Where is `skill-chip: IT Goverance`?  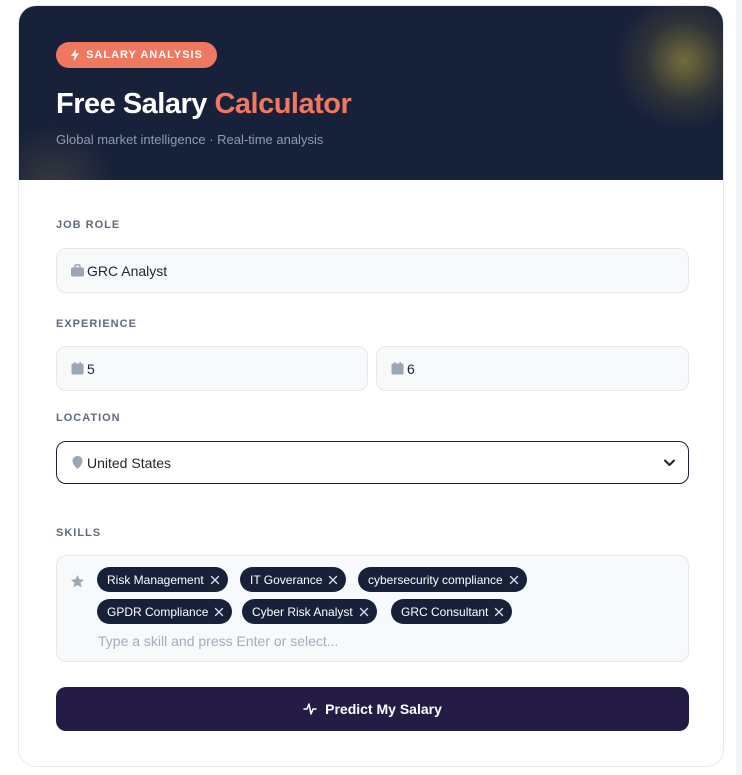 skill-chip: IT Goverance is located at coordinates (293, 579).